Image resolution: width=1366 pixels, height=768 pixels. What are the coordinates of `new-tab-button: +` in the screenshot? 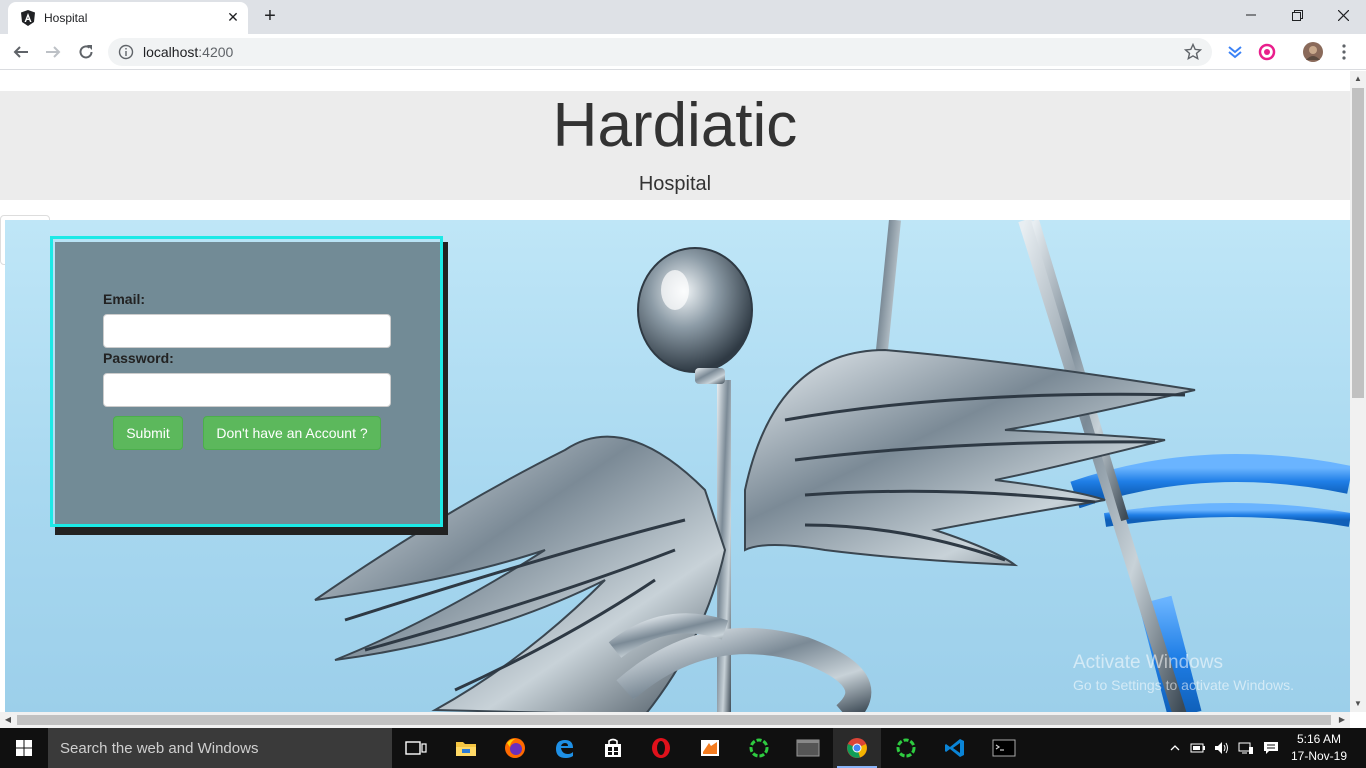 It's located at (270, 17).